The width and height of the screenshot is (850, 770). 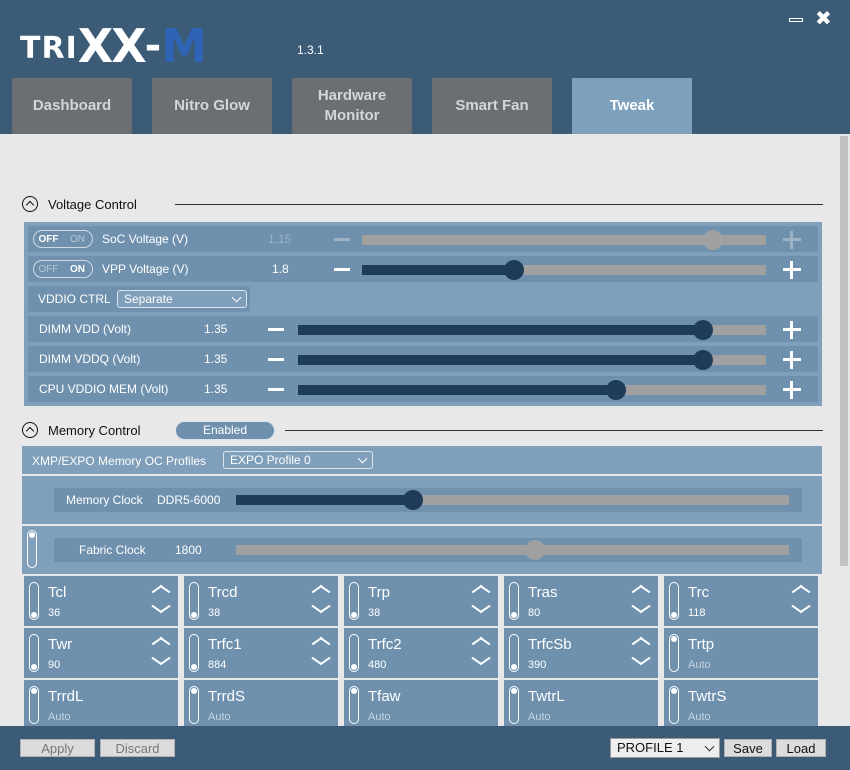 I want to click on close-button: ✖, so click(x=824, y=19).